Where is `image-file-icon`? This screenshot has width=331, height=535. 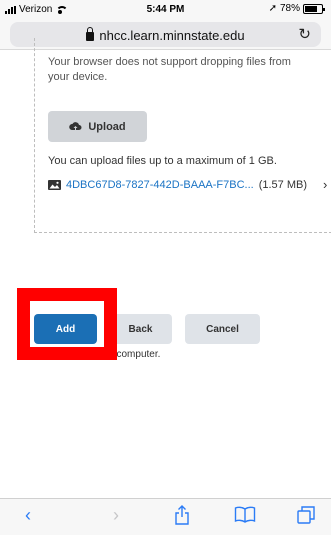 image-file-icon is located at coordinates (54, 185).